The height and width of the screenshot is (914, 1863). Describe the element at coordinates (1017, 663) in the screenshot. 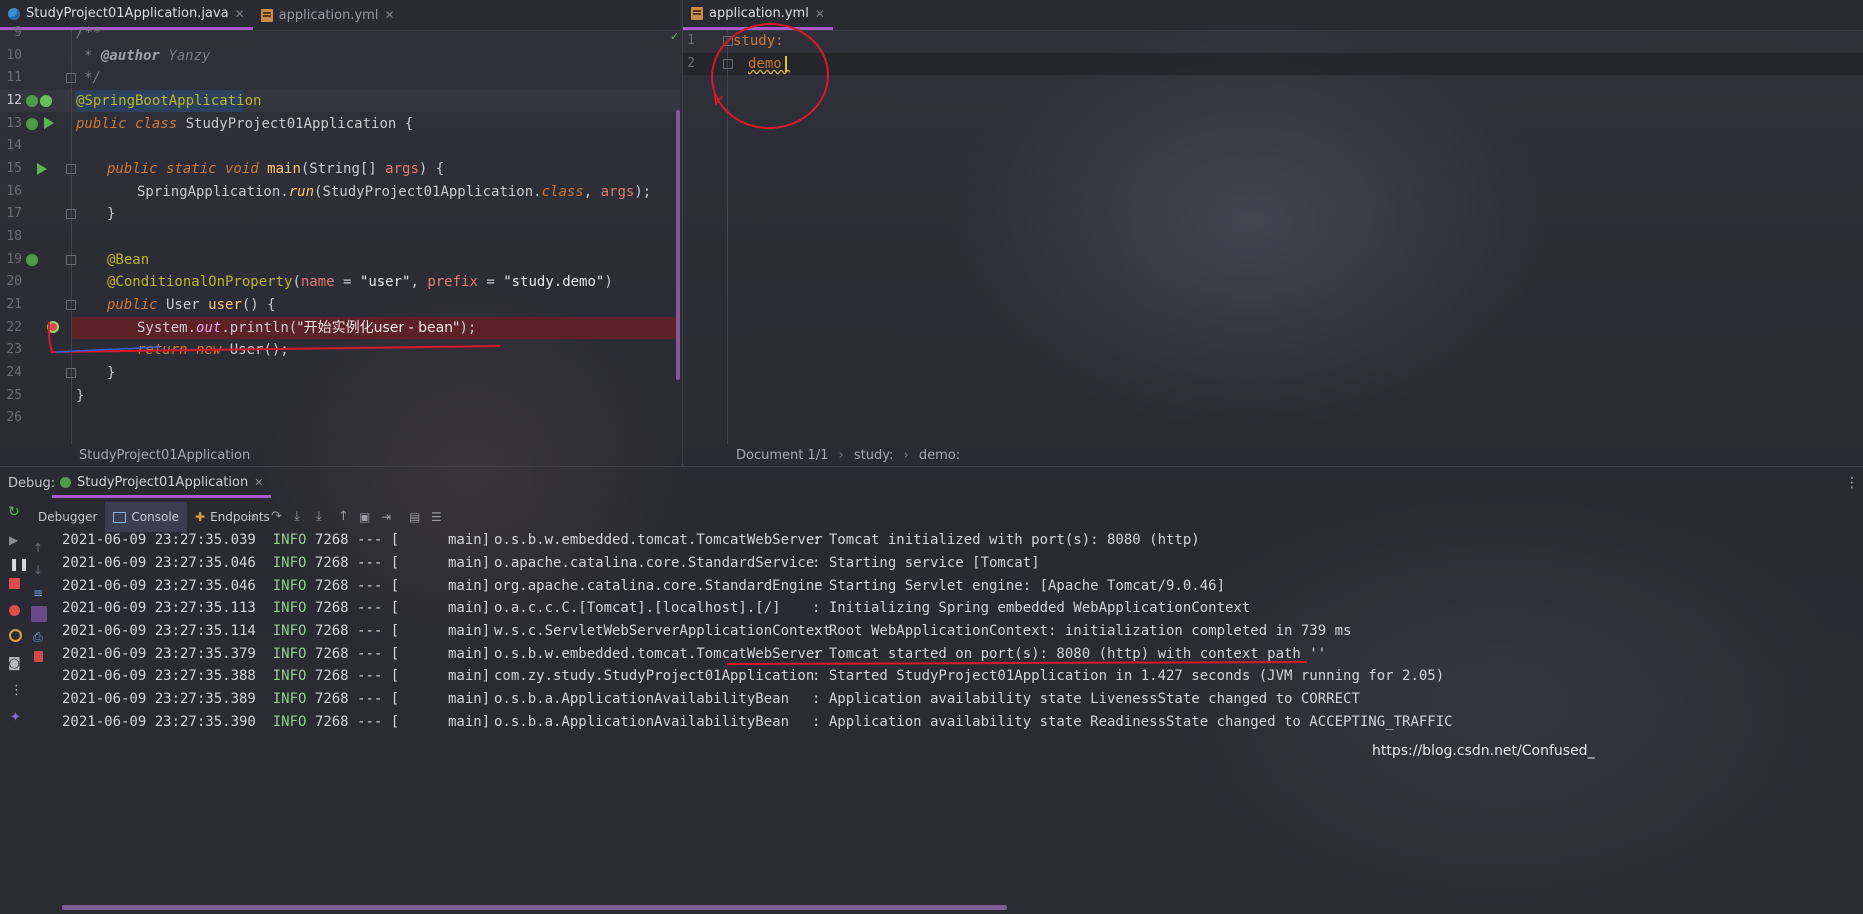

I see `annotation-log-underline` at that location.